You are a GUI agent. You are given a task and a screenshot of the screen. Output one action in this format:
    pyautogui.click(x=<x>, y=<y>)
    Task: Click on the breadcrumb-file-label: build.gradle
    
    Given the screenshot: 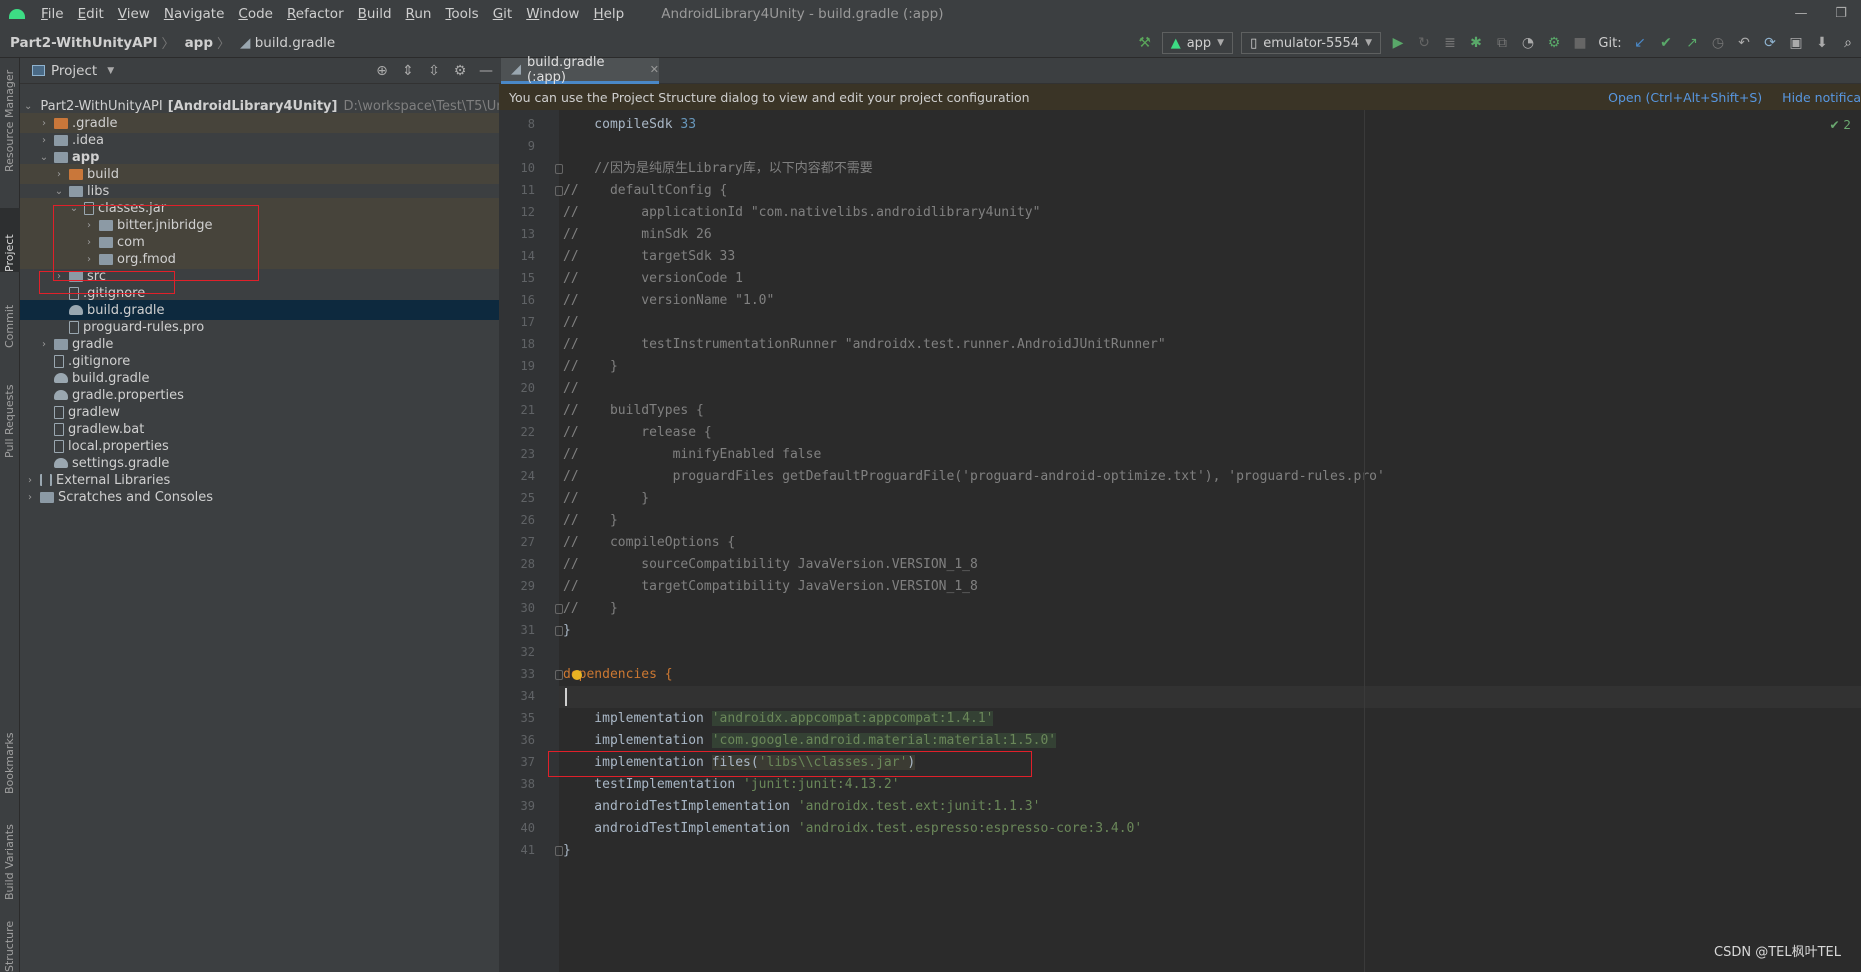 What is the action you would take?
    pyautogui.click(x=295, y=42)
    